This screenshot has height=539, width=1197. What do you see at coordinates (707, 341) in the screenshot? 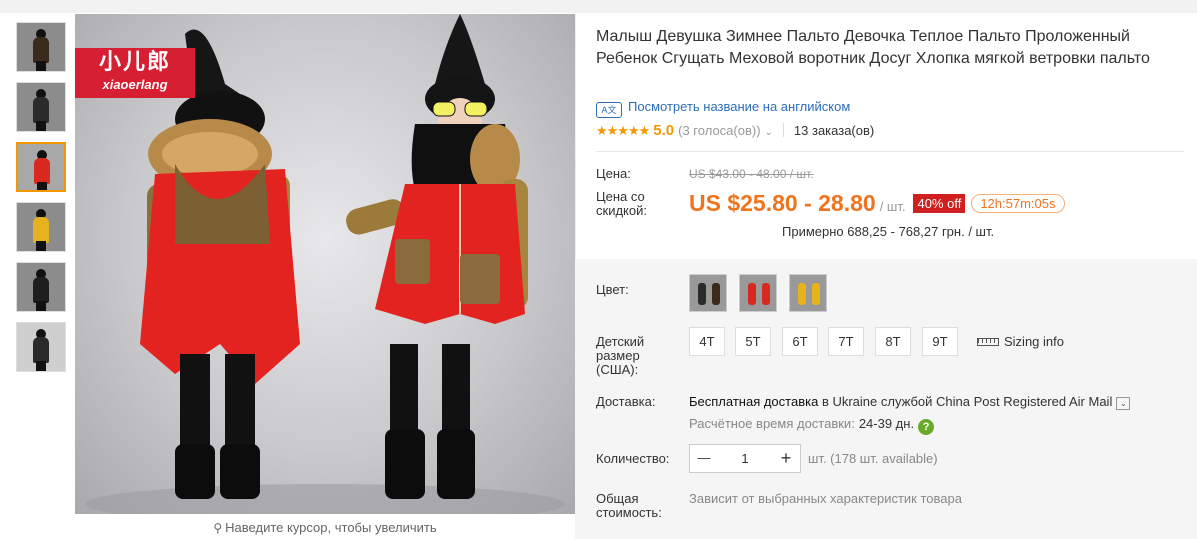
I see `size-option-4t: 4T` at bounding box center [707, 341].